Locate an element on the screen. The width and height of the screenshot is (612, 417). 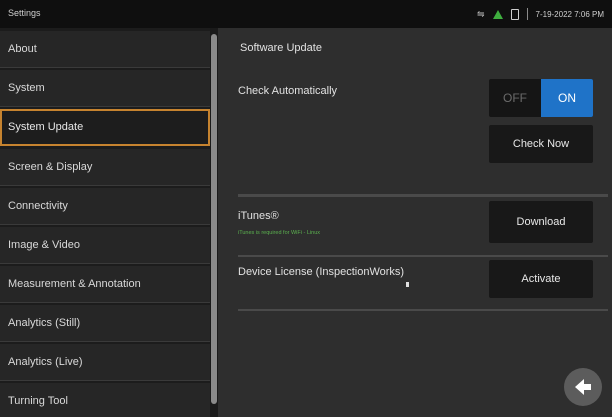
sidebar-item-label: Connectivity is located at coordinates (38, 206).